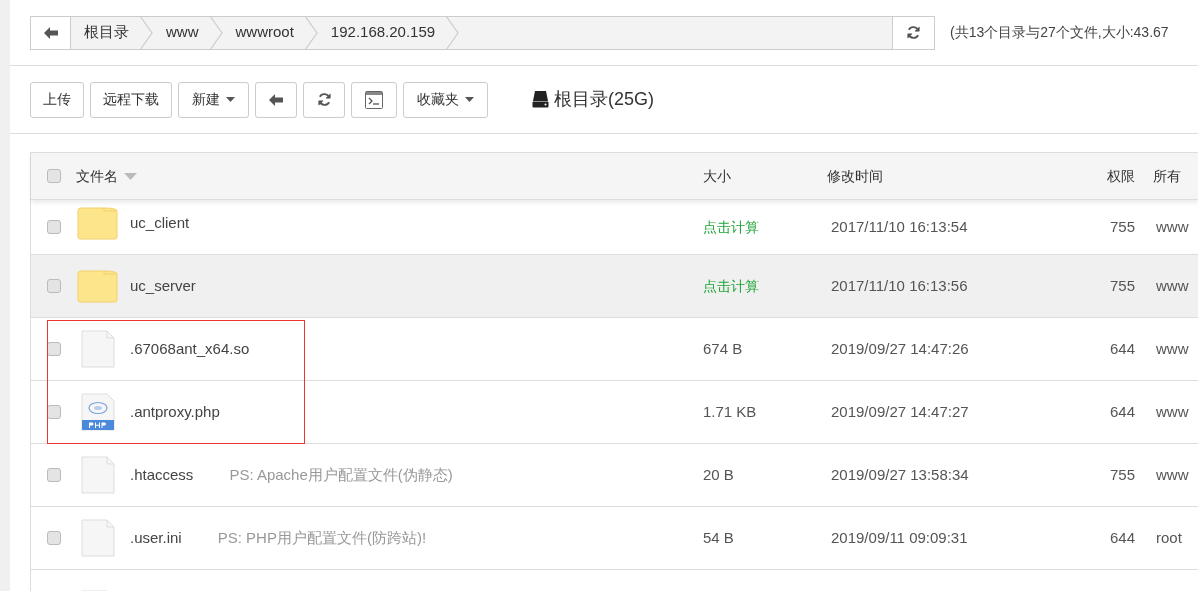  What do you see at coordinates (190, 349) in the screenshot?
I see `file-name: .67068ant_x64.so` at bounding box center [190, 349].